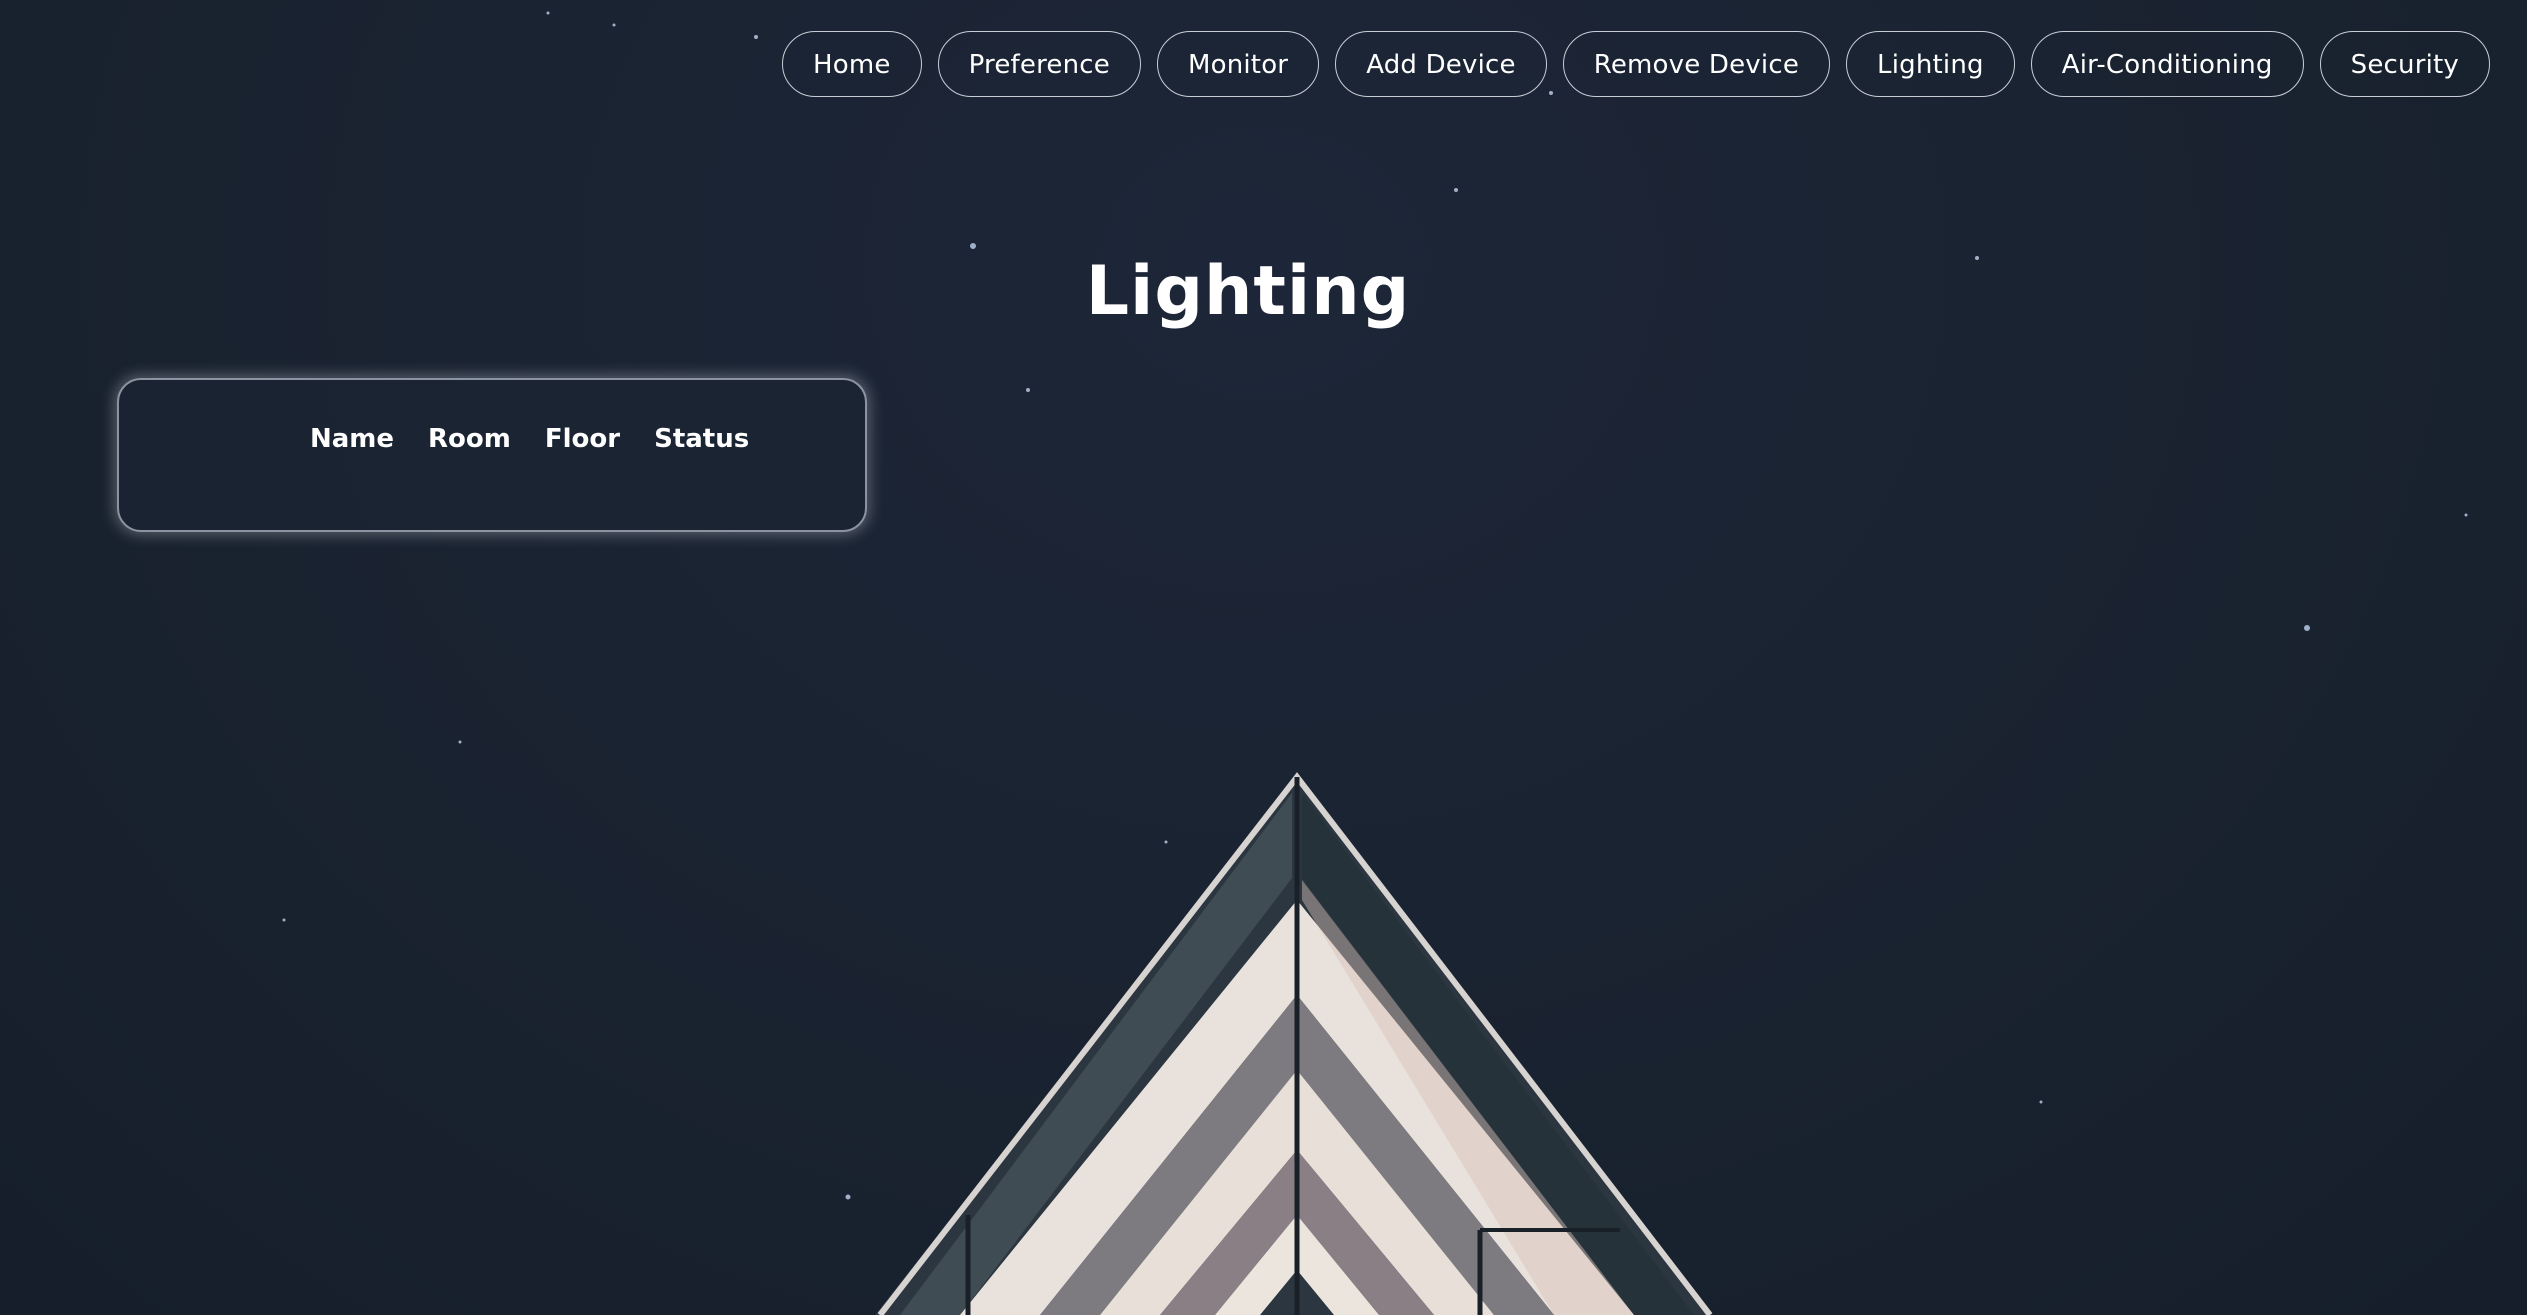  I want to click on column-header-floor: Floor, so click(582, 439).